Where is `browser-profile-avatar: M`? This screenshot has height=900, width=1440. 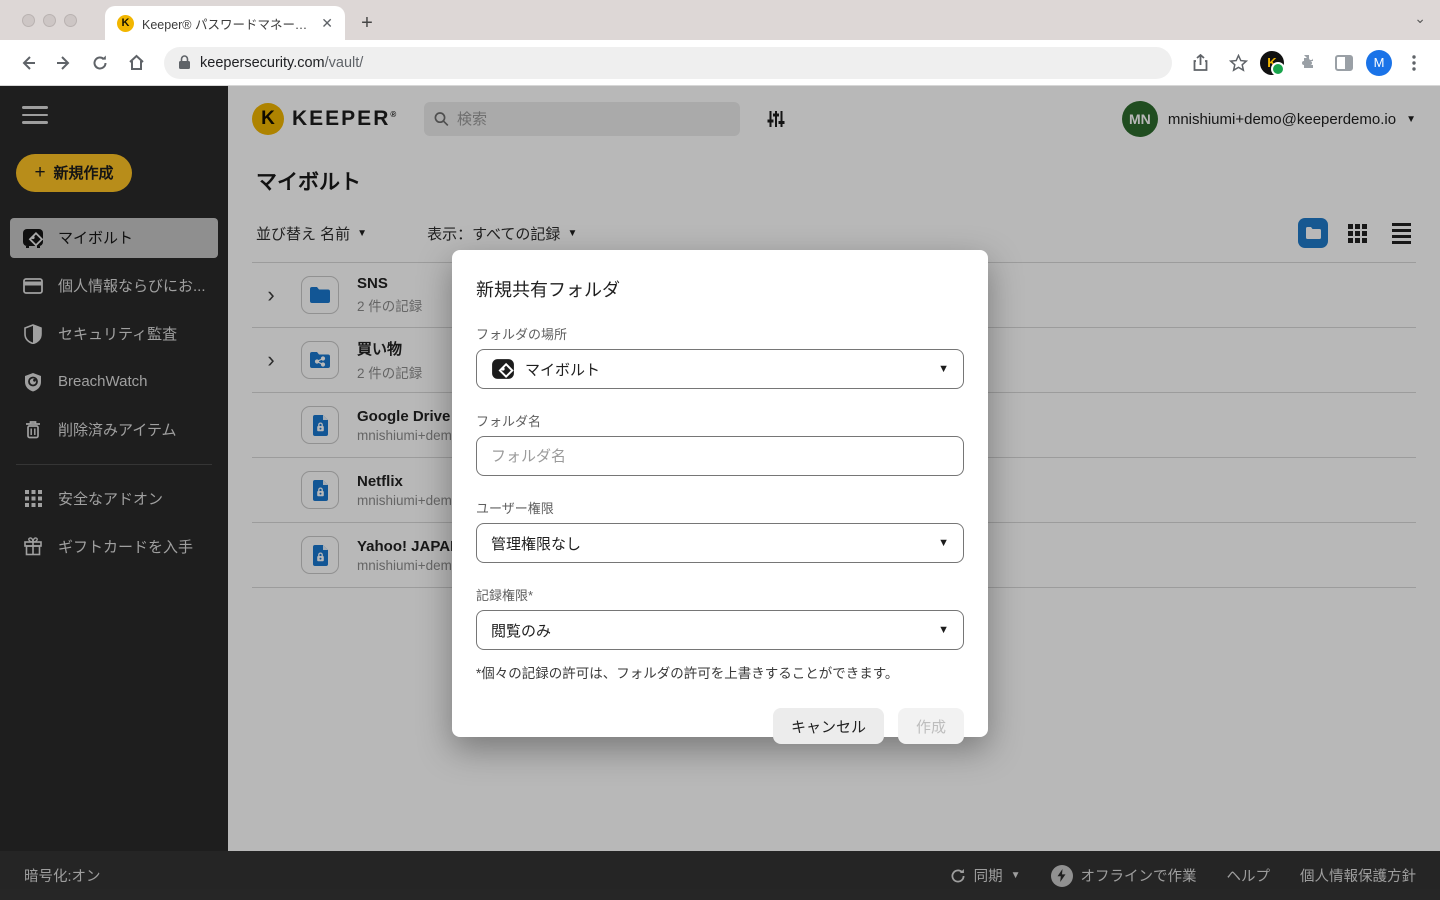
browser-profile-avatar: M is located at coordinates (1379, 62).